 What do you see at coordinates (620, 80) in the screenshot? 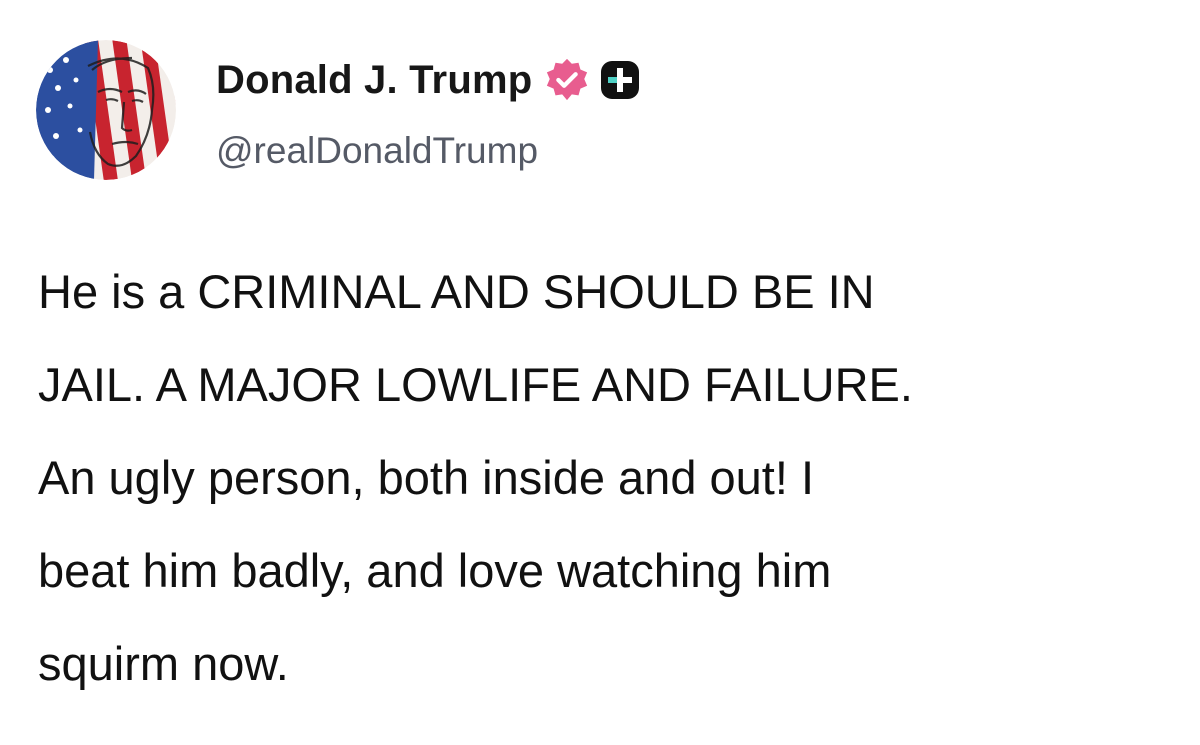
I see `plus-badge-icon` at bounding box center [620, 80].